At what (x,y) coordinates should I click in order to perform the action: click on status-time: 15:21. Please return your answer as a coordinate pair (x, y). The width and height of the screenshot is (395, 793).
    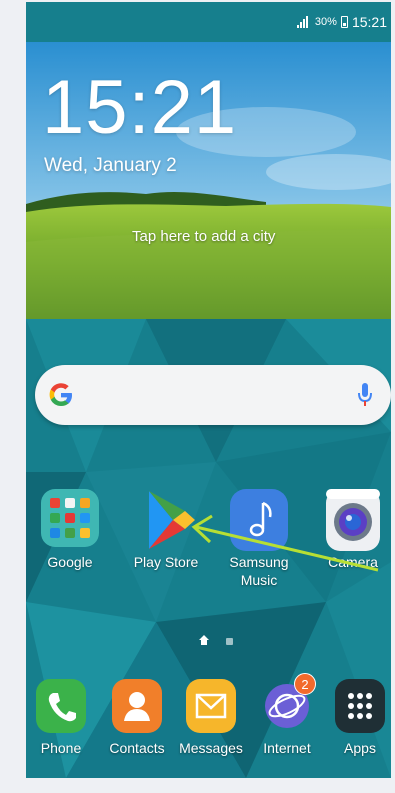
    Looking at the image, I should click on (369, 22).